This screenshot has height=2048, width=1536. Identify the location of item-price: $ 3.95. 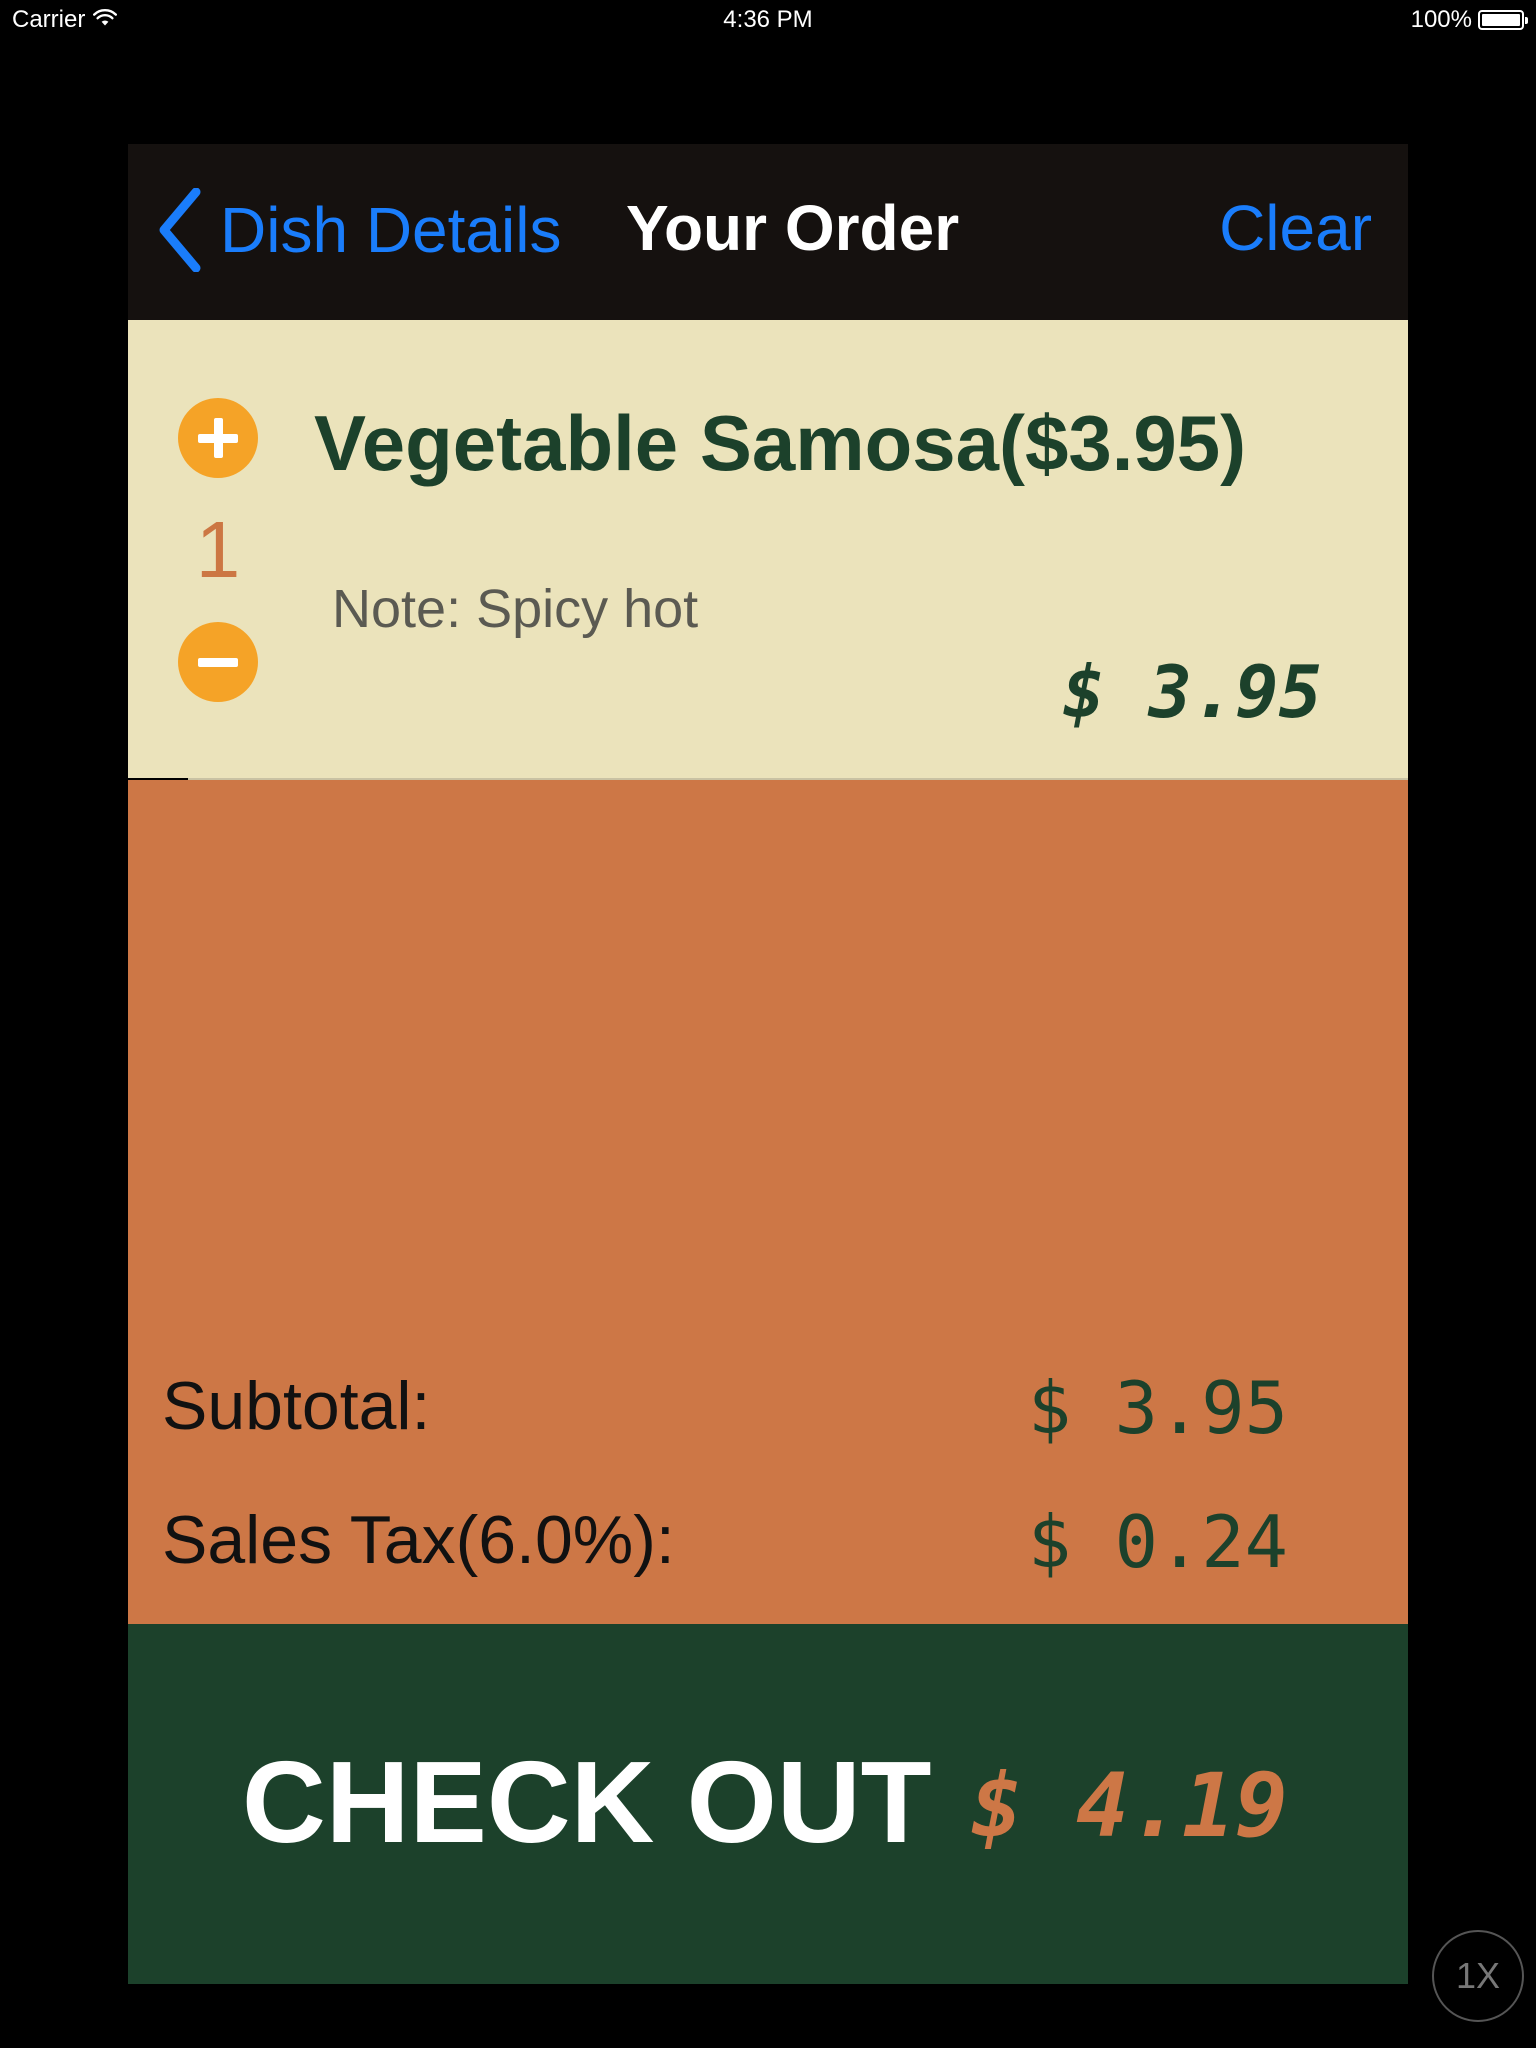
(1191, 692).